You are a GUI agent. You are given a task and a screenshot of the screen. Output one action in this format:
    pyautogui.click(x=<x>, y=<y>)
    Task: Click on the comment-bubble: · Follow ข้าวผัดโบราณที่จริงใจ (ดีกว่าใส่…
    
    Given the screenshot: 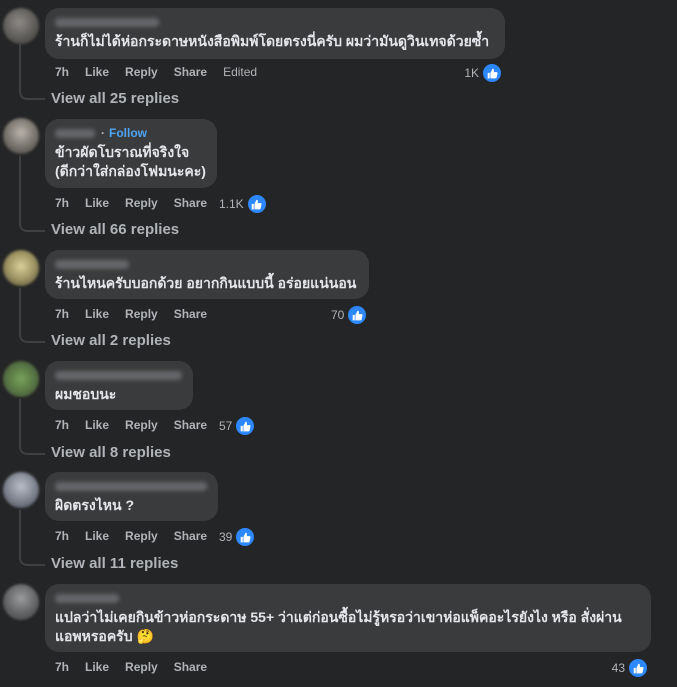 What is the action you would take?
    pyautogui.click(x=131, y=153)
    